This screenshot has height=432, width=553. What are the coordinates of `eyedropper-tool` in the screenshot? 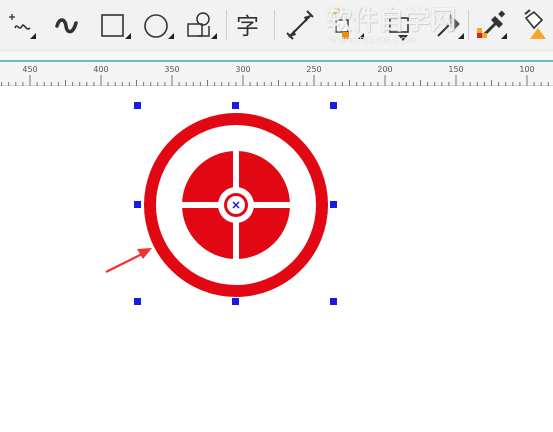 It's located at (491, 25).